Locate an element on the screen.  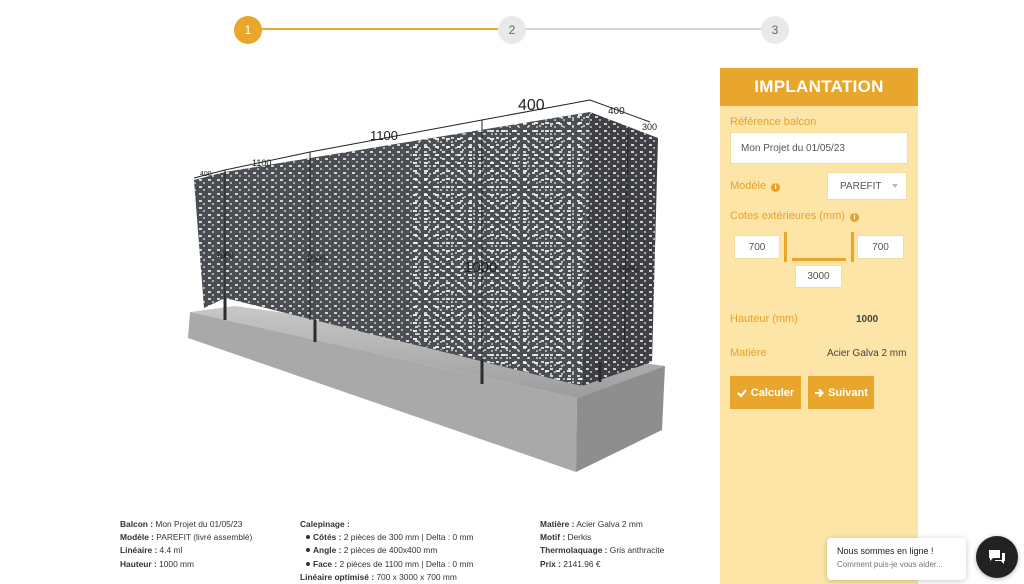
next-button: Suivant is located at coordinates (841, 392).